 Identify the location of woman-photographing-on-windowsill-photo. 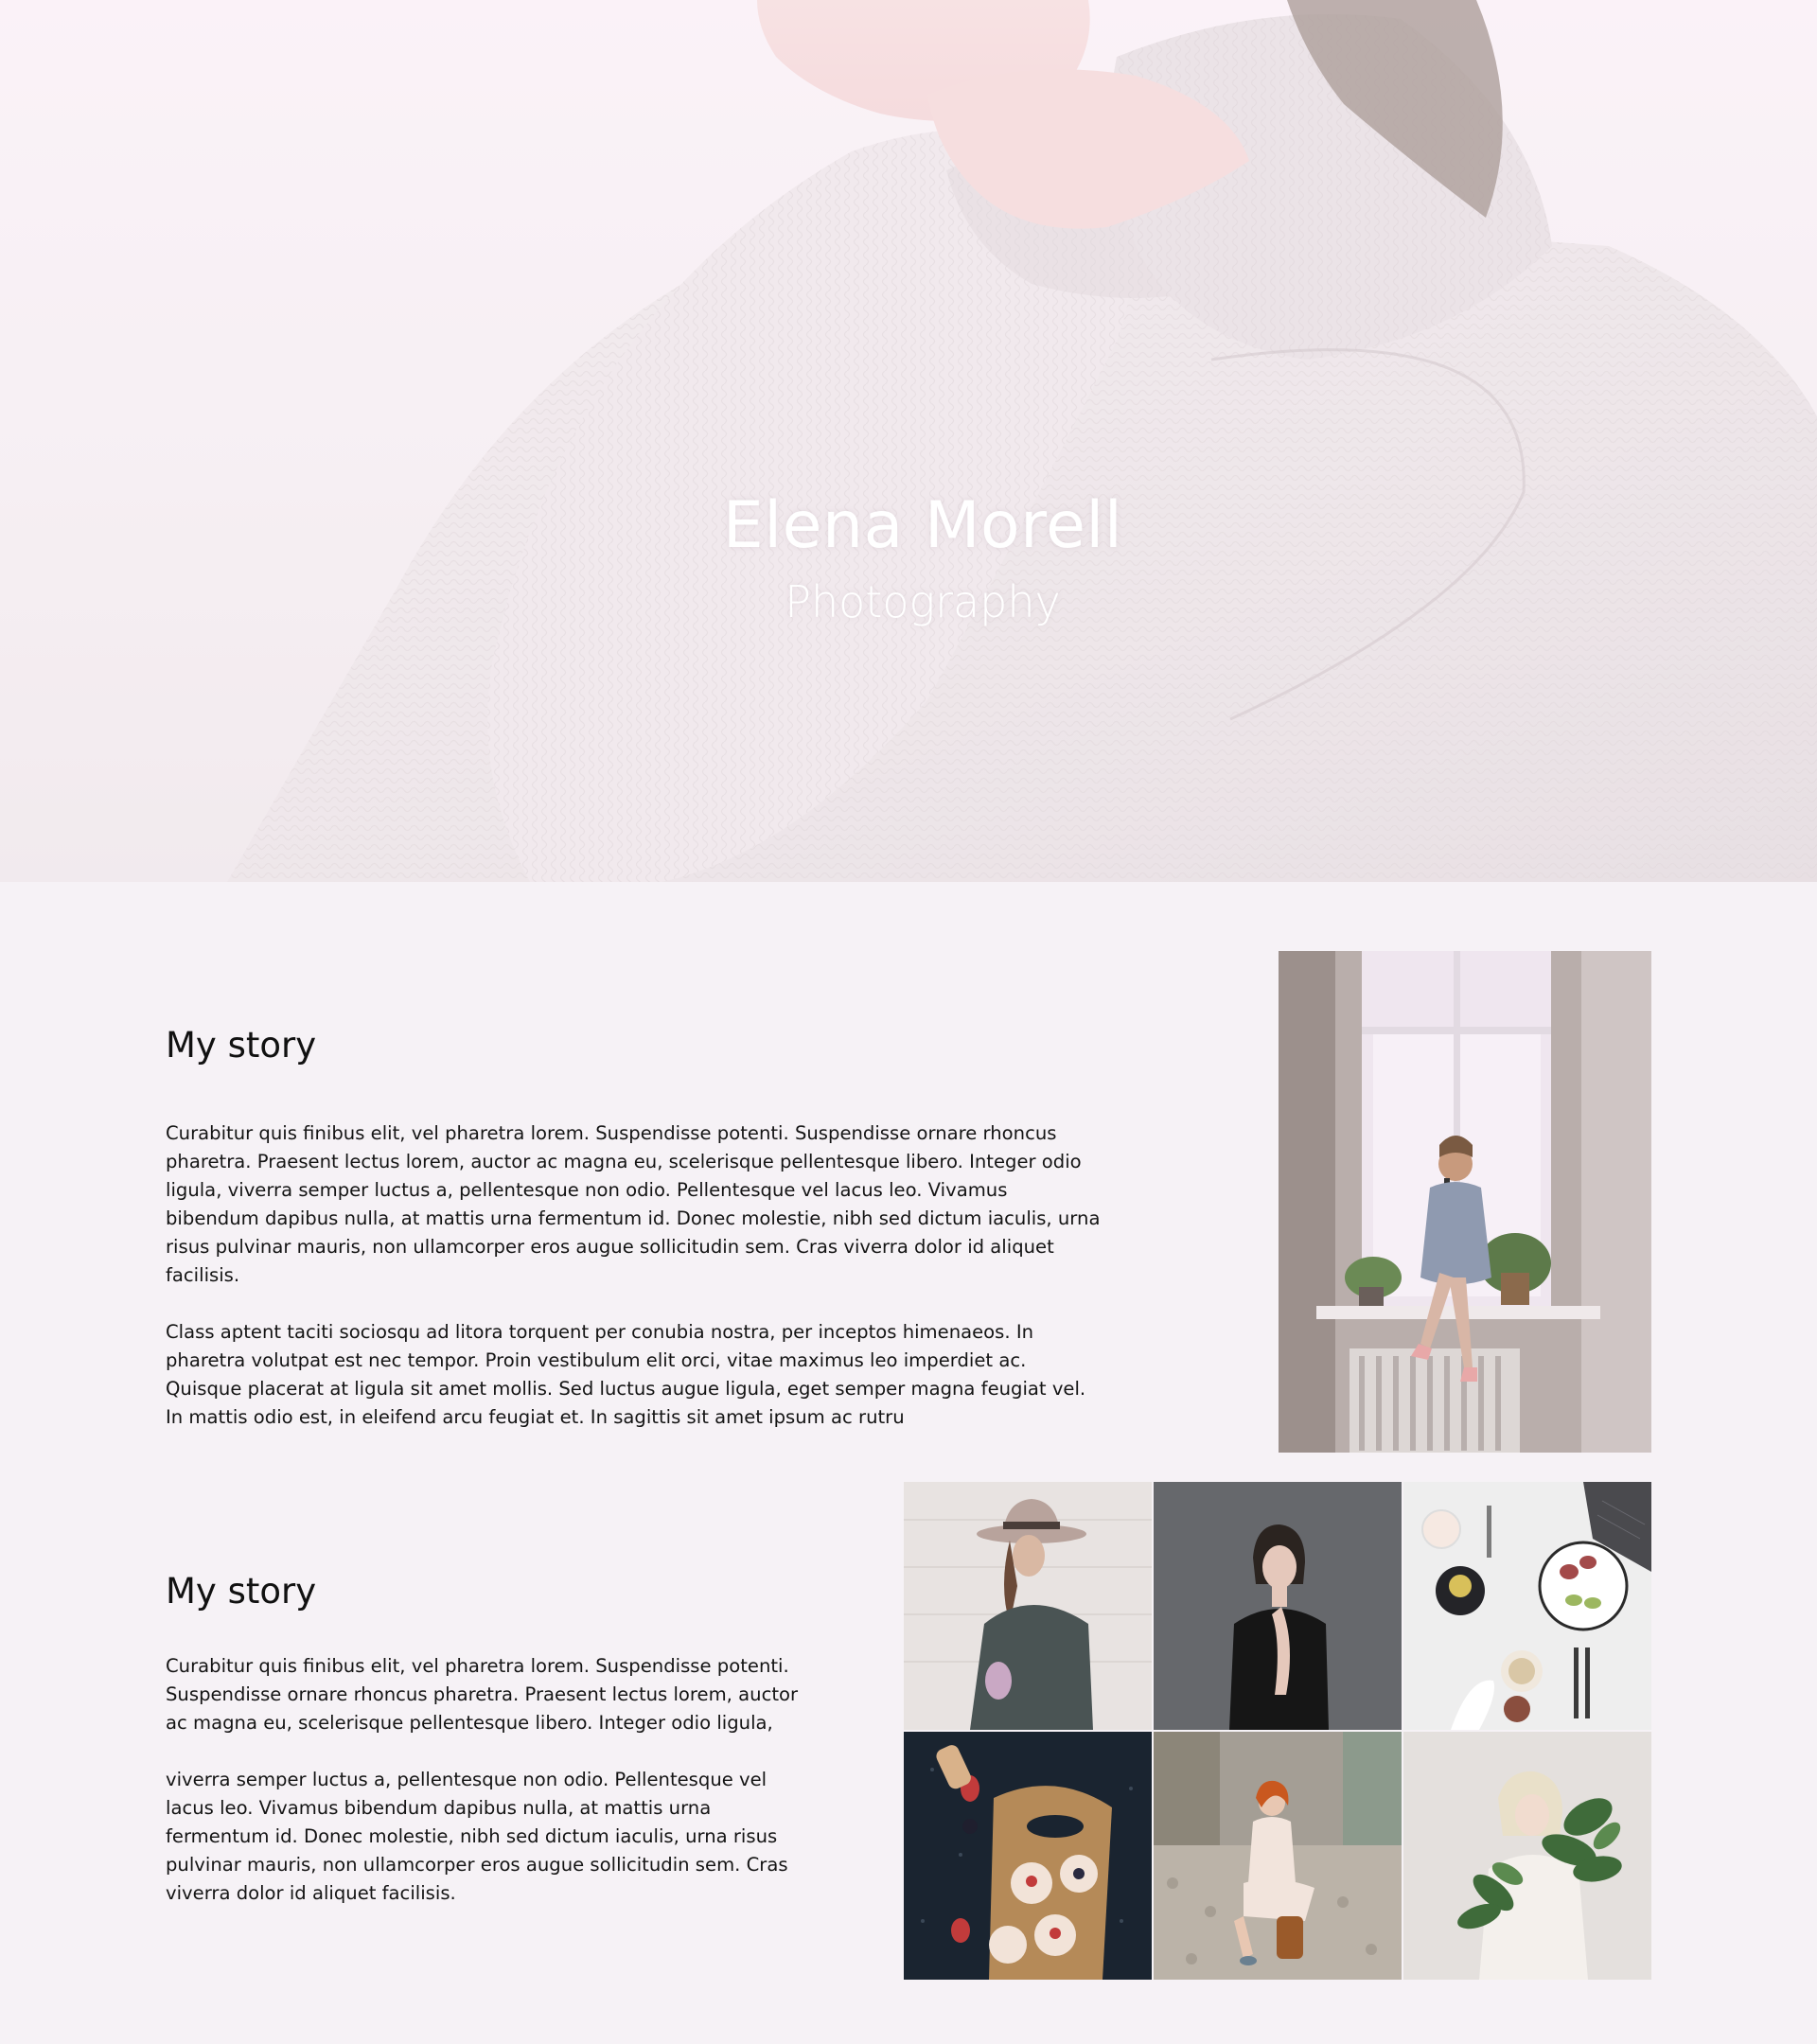
(1465, 1202).